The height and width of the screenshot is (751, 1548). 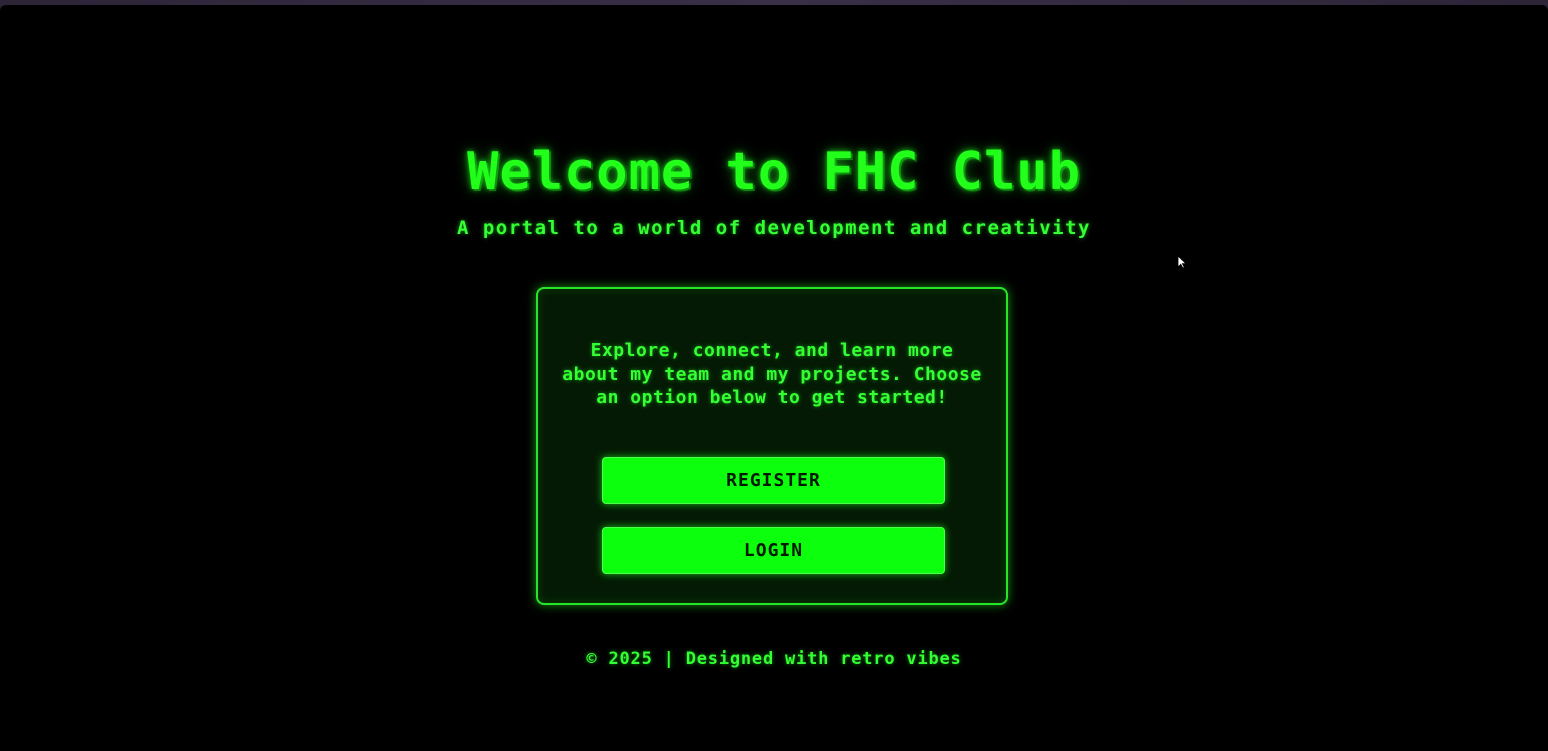 I want to click on login-button: LOGIN, so click(x=773, y=550).